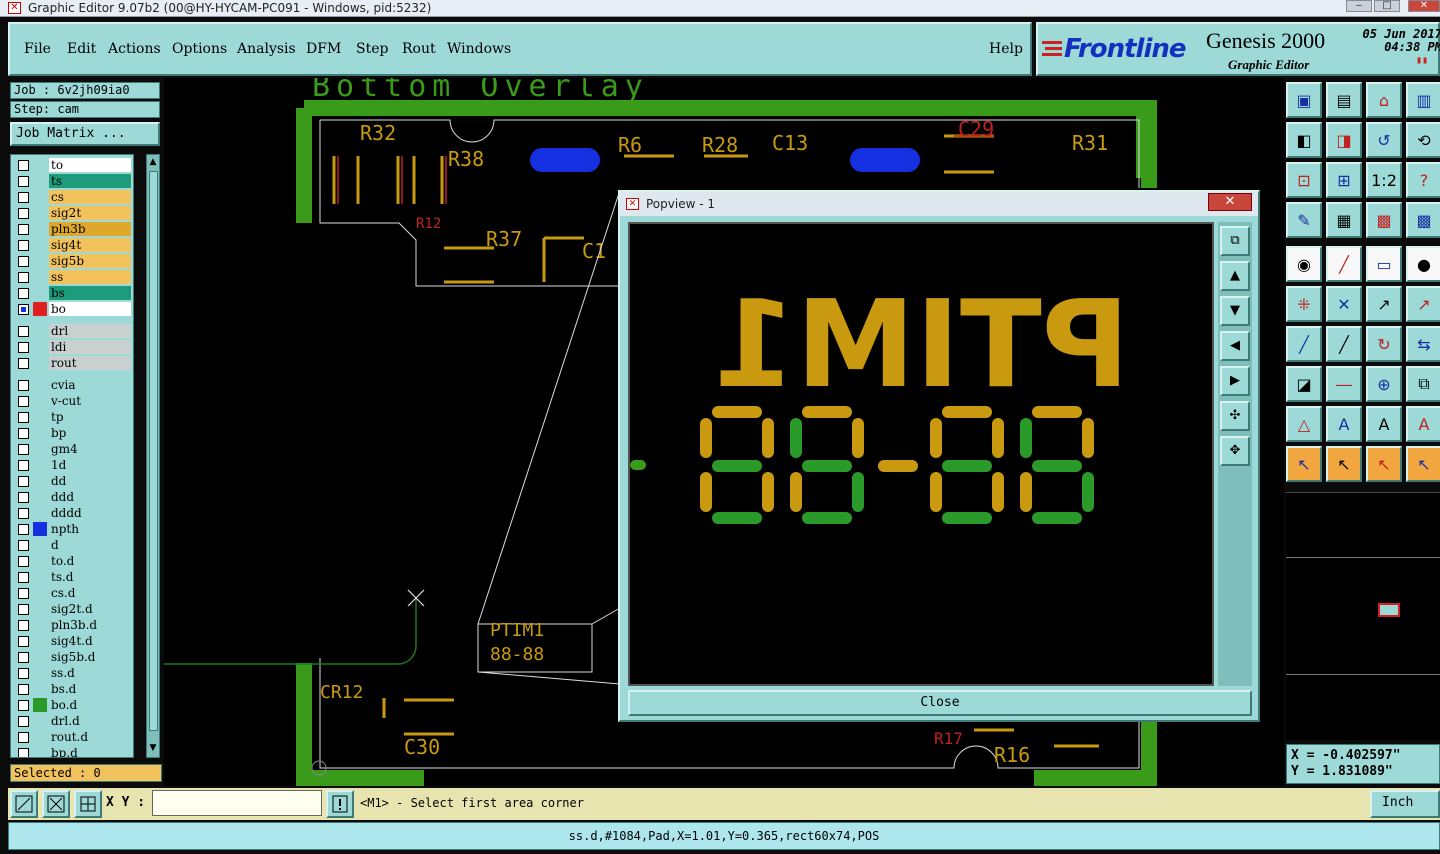 This screenshot has height=854, width=1440. I want to click on pan-left-button: ◧, so click(1304, 140).